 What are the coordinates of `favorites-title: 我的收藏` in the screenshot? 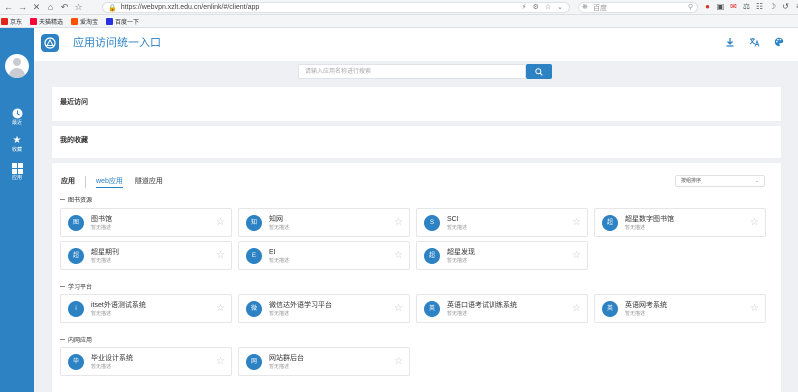 It's located at (74, 140).